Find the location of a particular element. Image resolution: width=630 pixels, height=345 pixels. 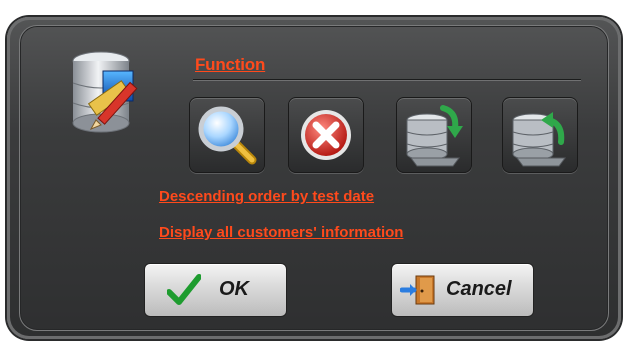

cancel-button: Cancel is located at coordinates (462, 290).